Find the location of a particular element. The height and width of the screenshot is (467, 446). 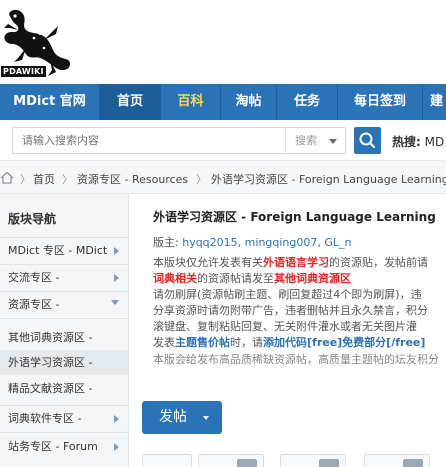

sidebar-item-mdict: MDict 专区 - MDict is located at coordinates (64, 250).